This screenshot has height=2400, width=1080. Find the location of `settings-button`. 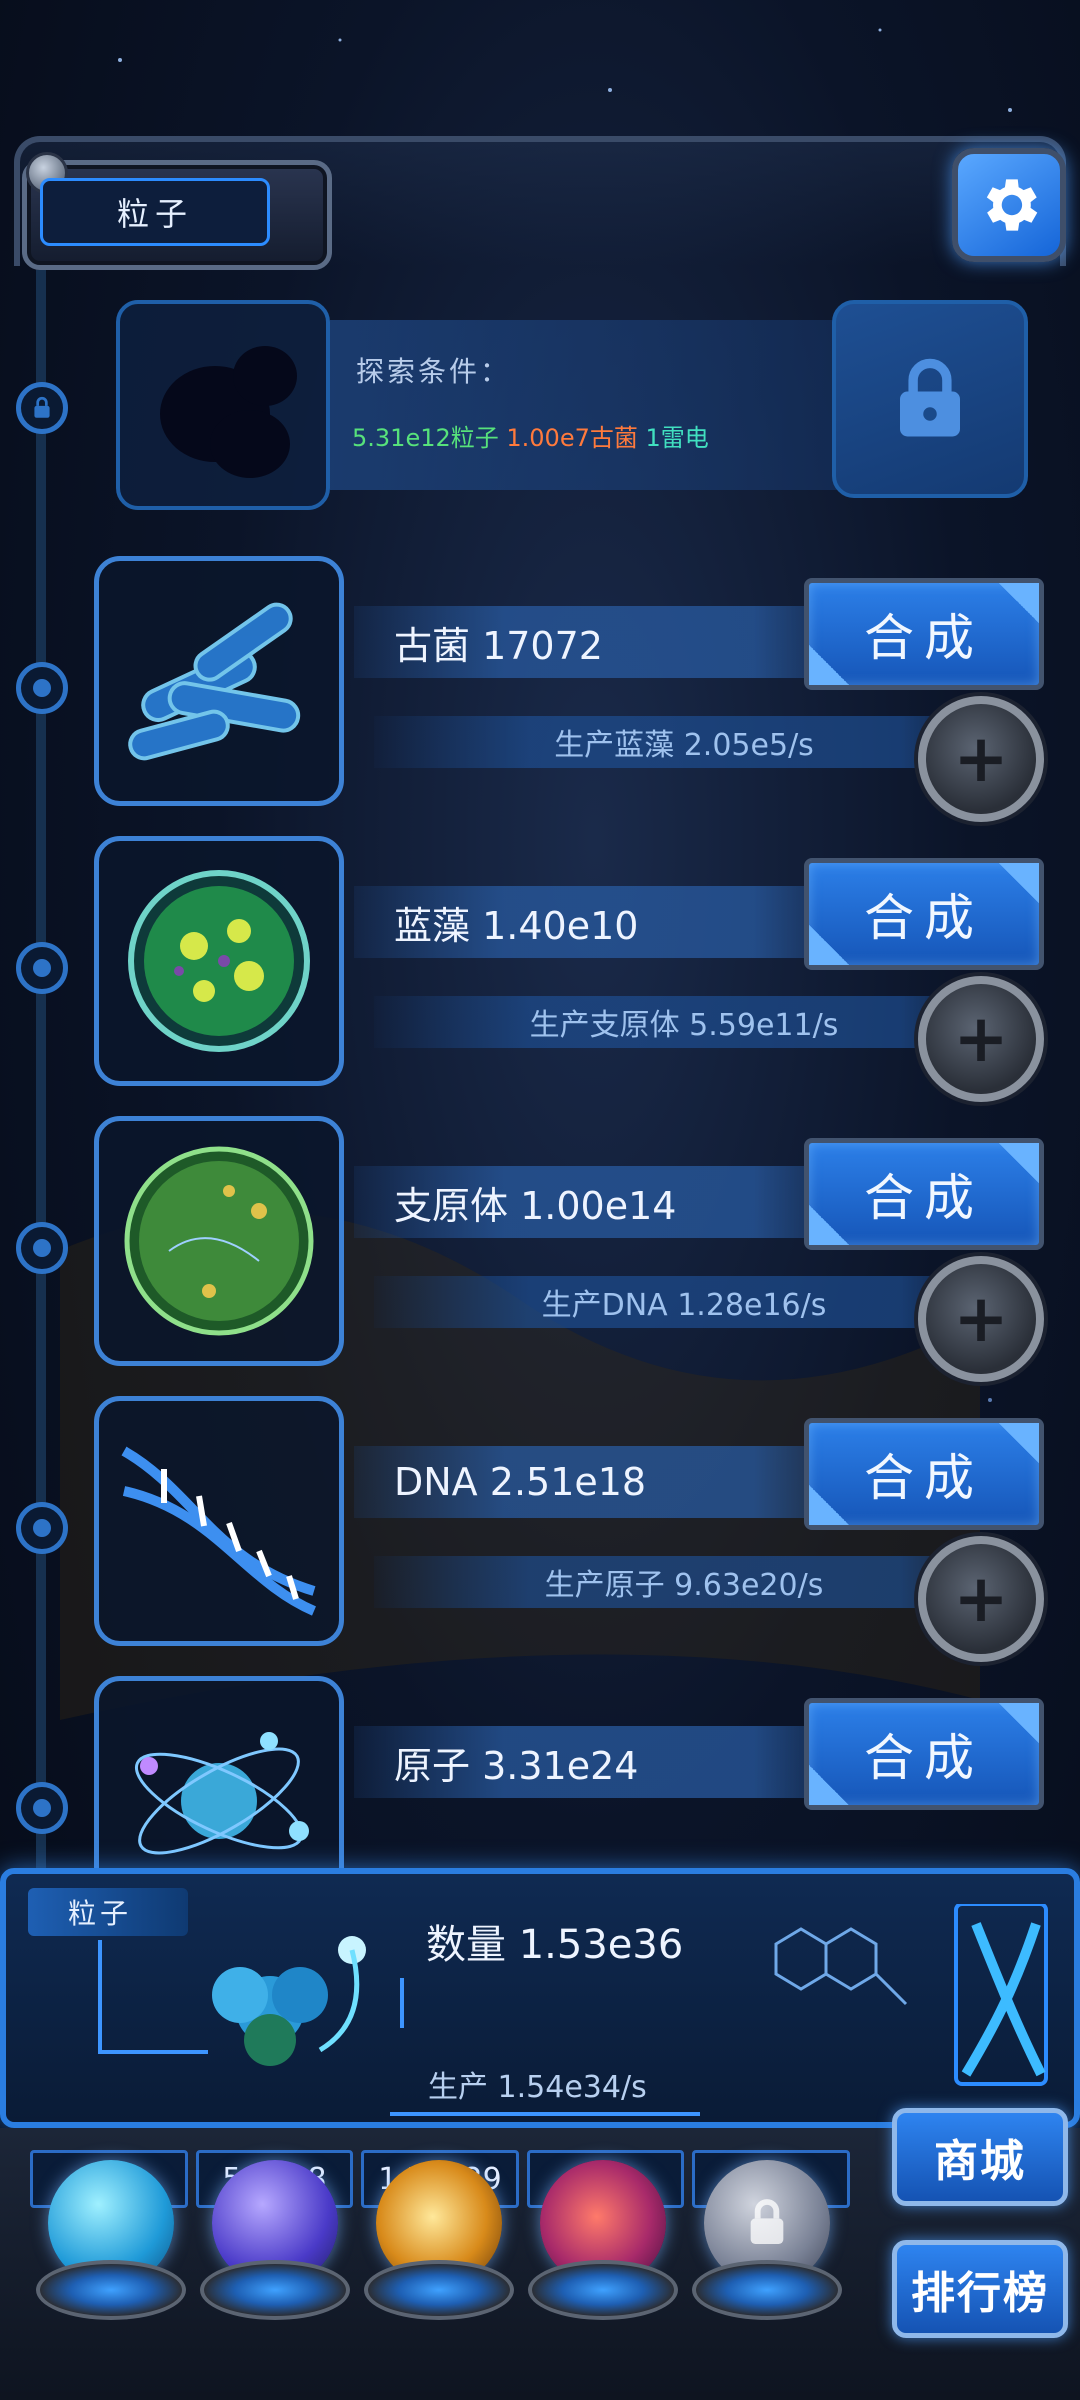

settings-button is located at coordinates (1009, 205).